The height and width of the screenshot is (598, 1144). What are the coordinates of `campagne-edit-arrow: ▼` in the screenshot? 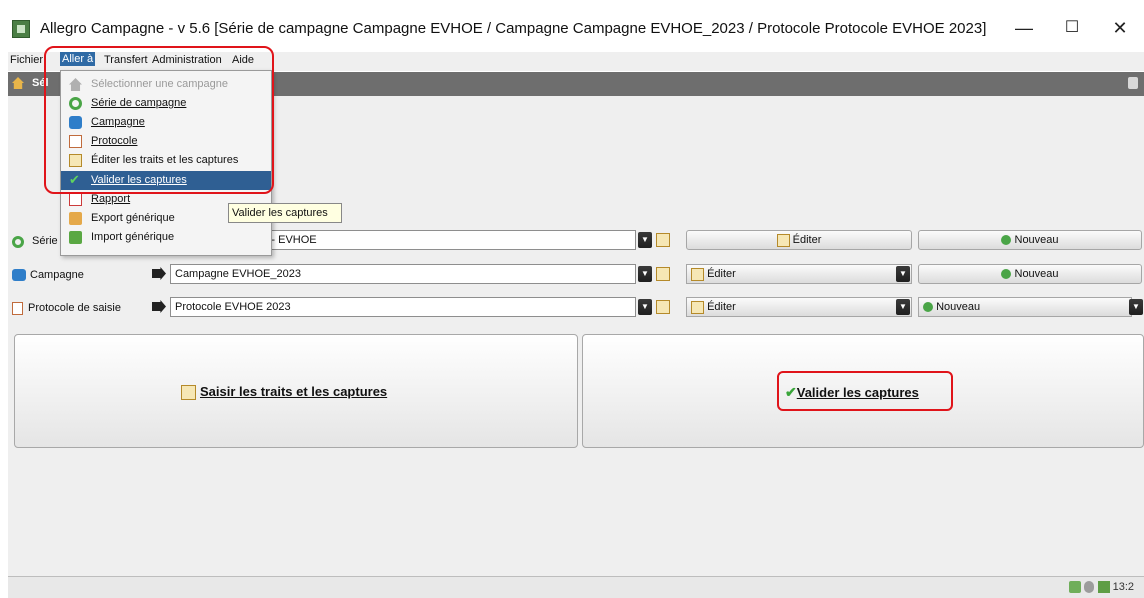 It's located at (903, 274).